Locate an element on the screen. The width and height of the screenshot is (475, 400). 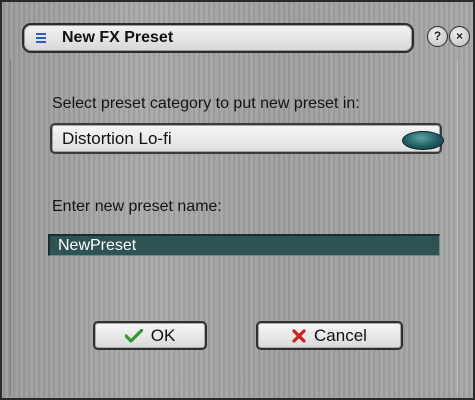
ok-button: OK is located at coordinates (150, 335).